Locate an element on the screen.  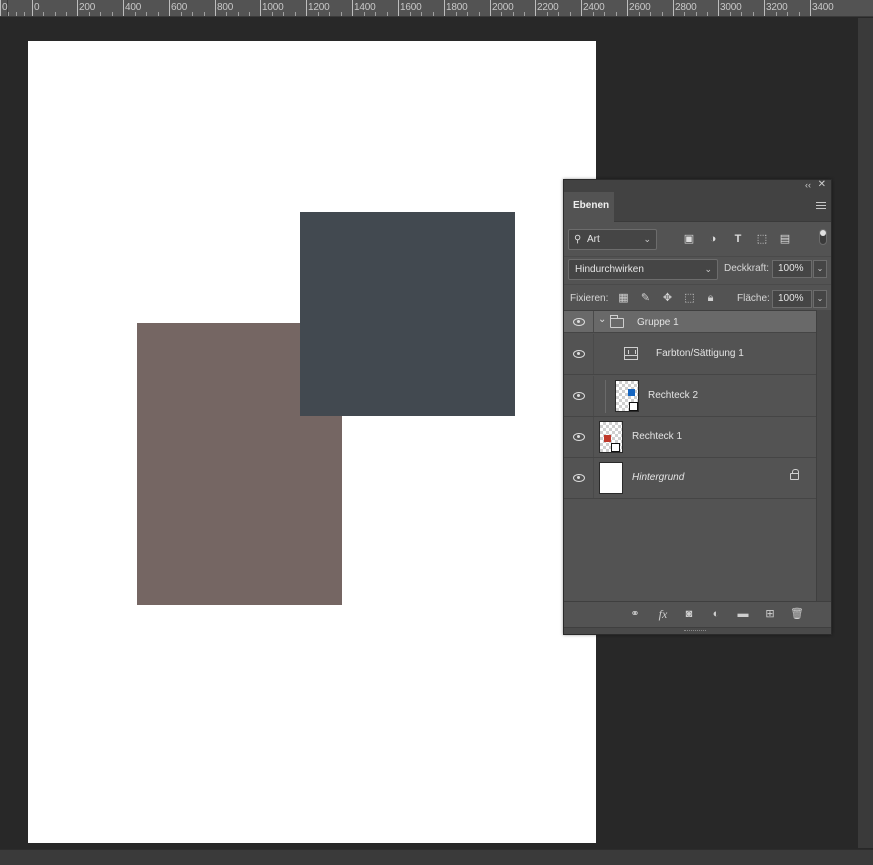
lock-position-icon: ✥ is located at coordinates (667, 298).